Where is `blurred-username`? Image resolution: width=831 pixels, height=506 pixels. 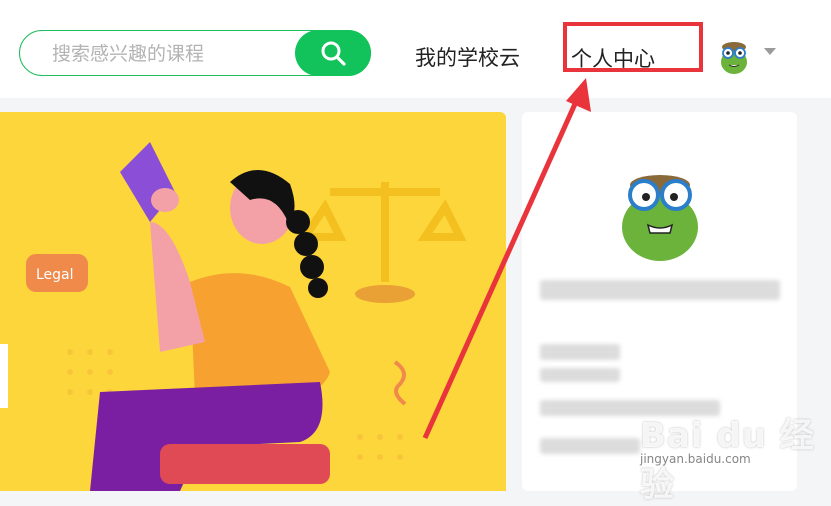 blurred-username is located at coordinates (660, 290).